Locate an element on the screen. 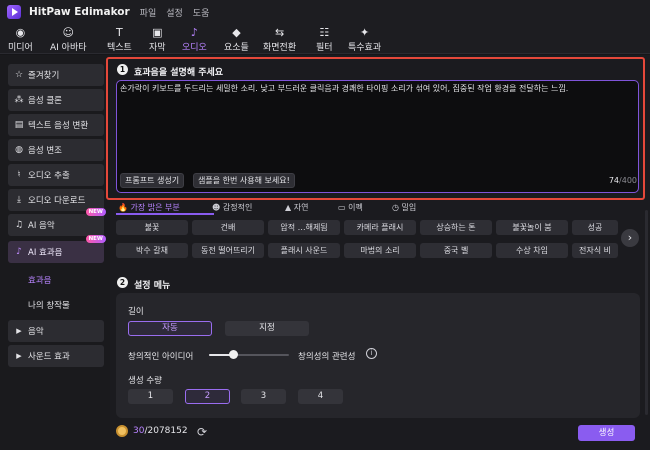  step-number: 1 is located at coordinates (122, 69).